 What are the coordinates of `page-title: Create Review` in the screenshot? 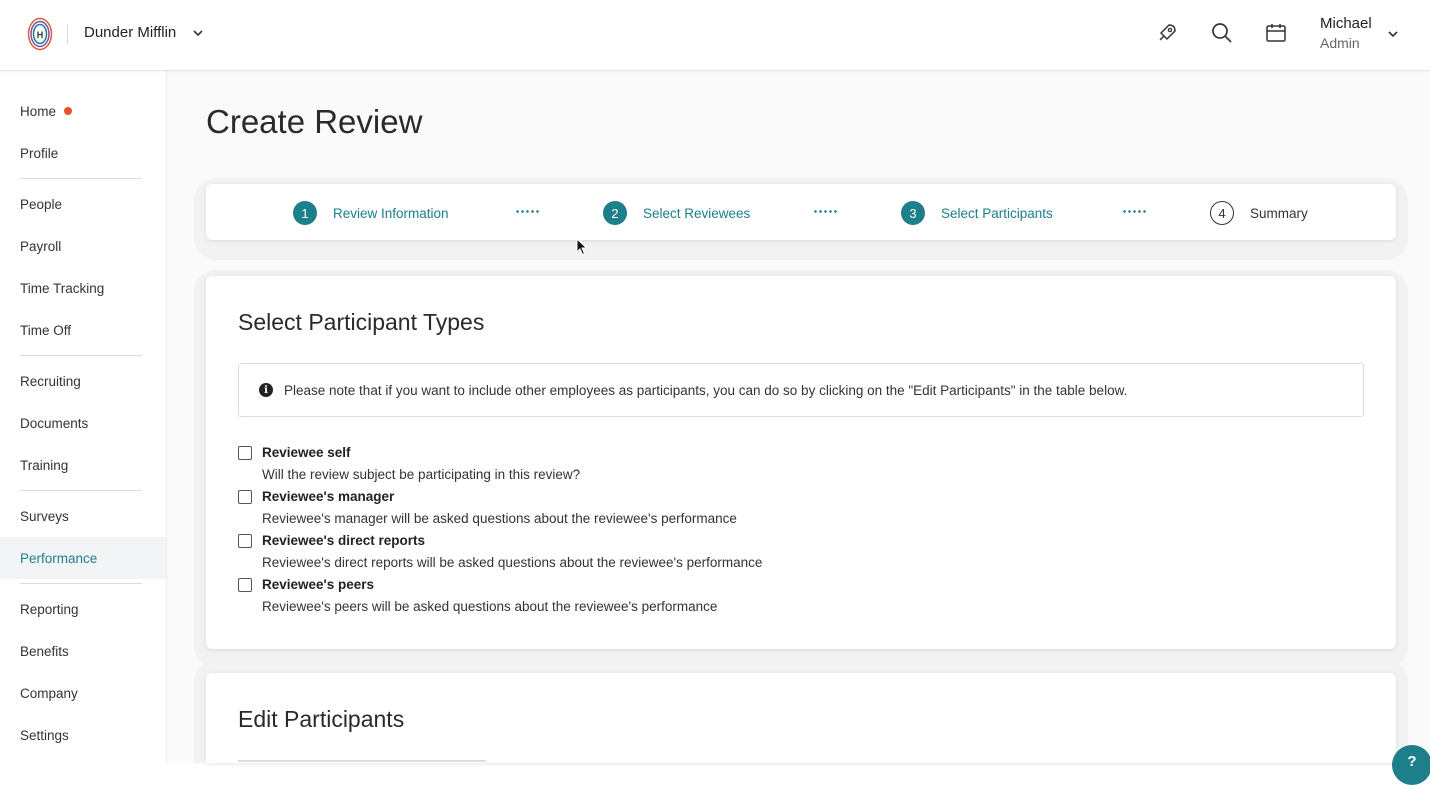 It's located at (314, 121).